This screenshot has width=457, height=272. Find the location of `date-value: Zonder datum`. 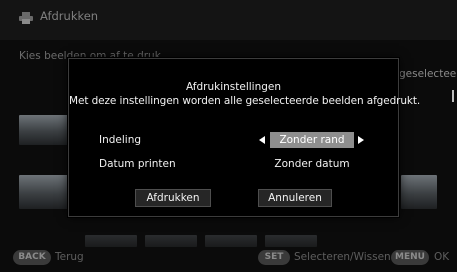

date-value: Zonder datum is located at coordinates (312, 164).